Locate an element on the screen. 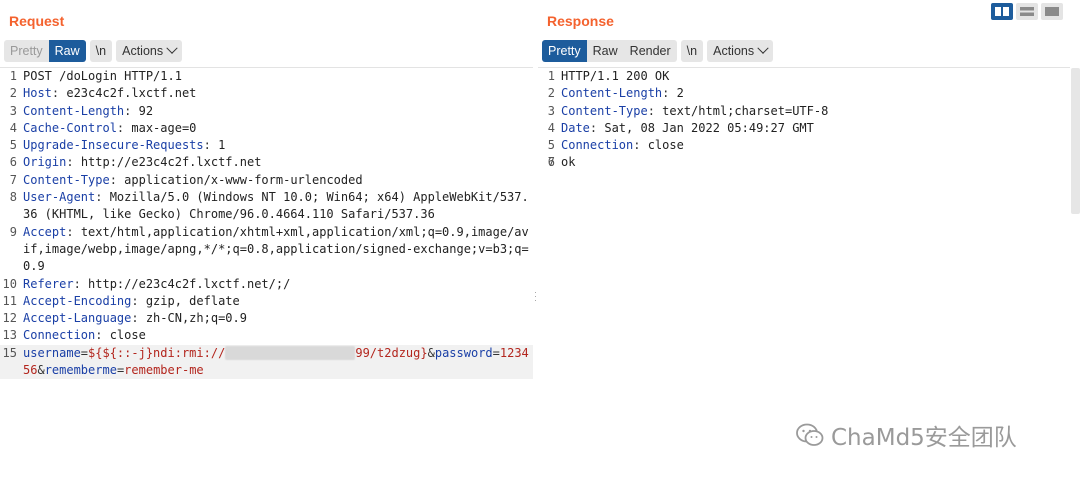 Image resolution: width=1080 pixels, height=480 pixels. code-line: 11 Accept-Encoding: gzip, deflate is located at coordinates (266, 301).